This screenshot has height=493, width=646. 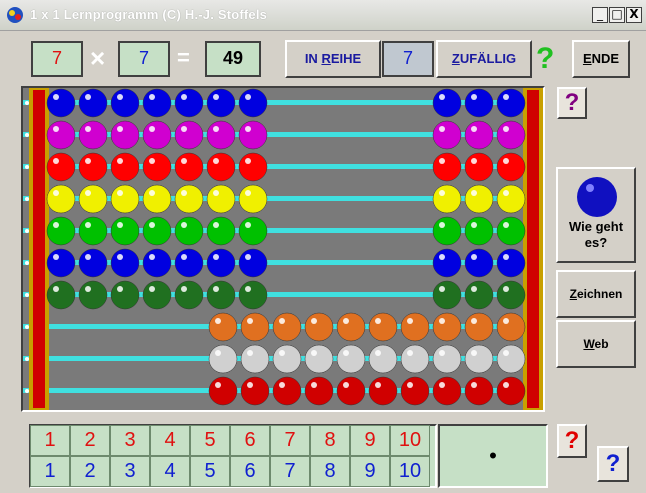 I want to click on blue-number-4: 4, so click(x=170, y=471).